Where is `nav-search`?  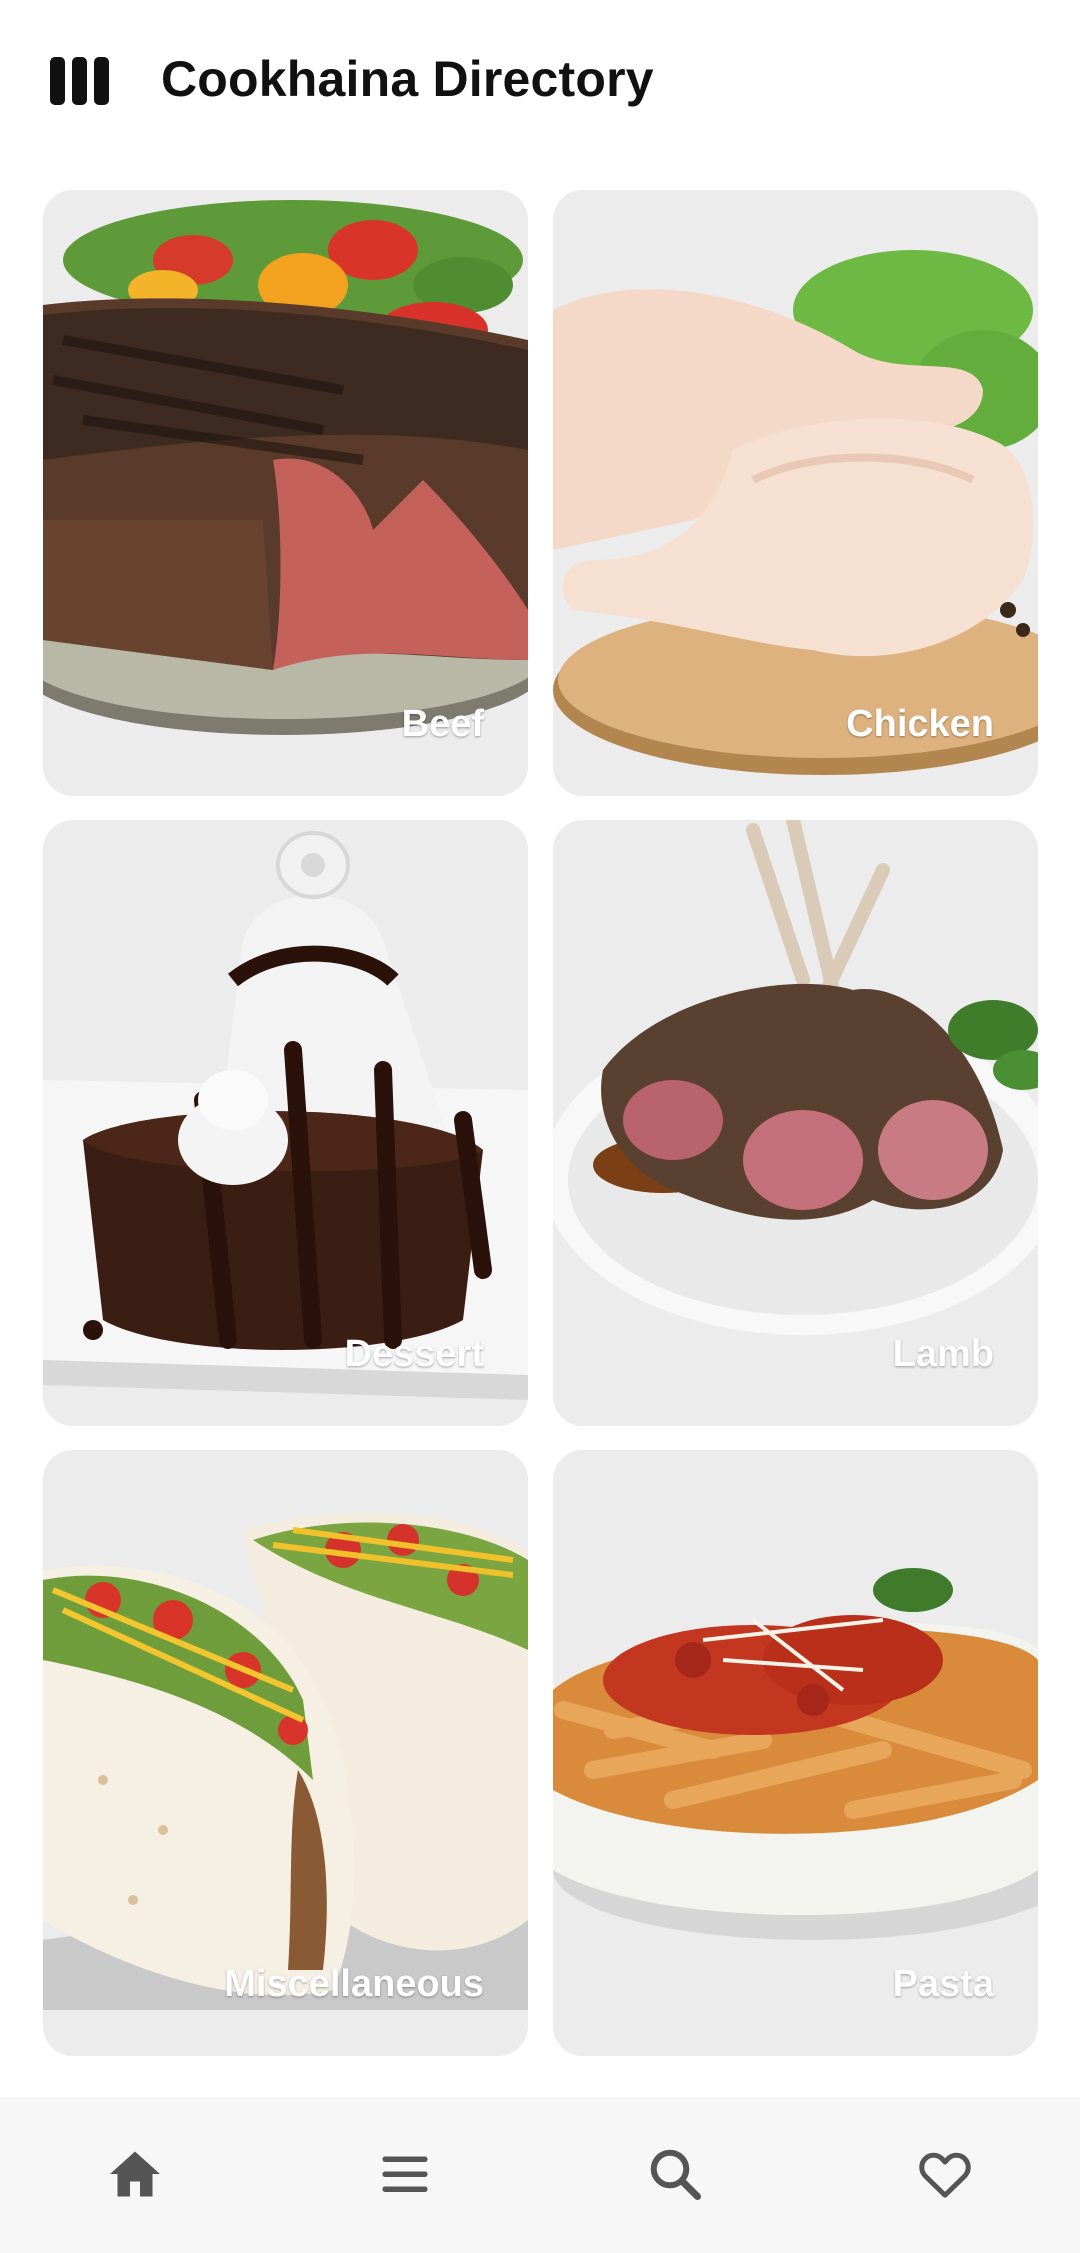 nav-search is located at coordinates (675, 2174).